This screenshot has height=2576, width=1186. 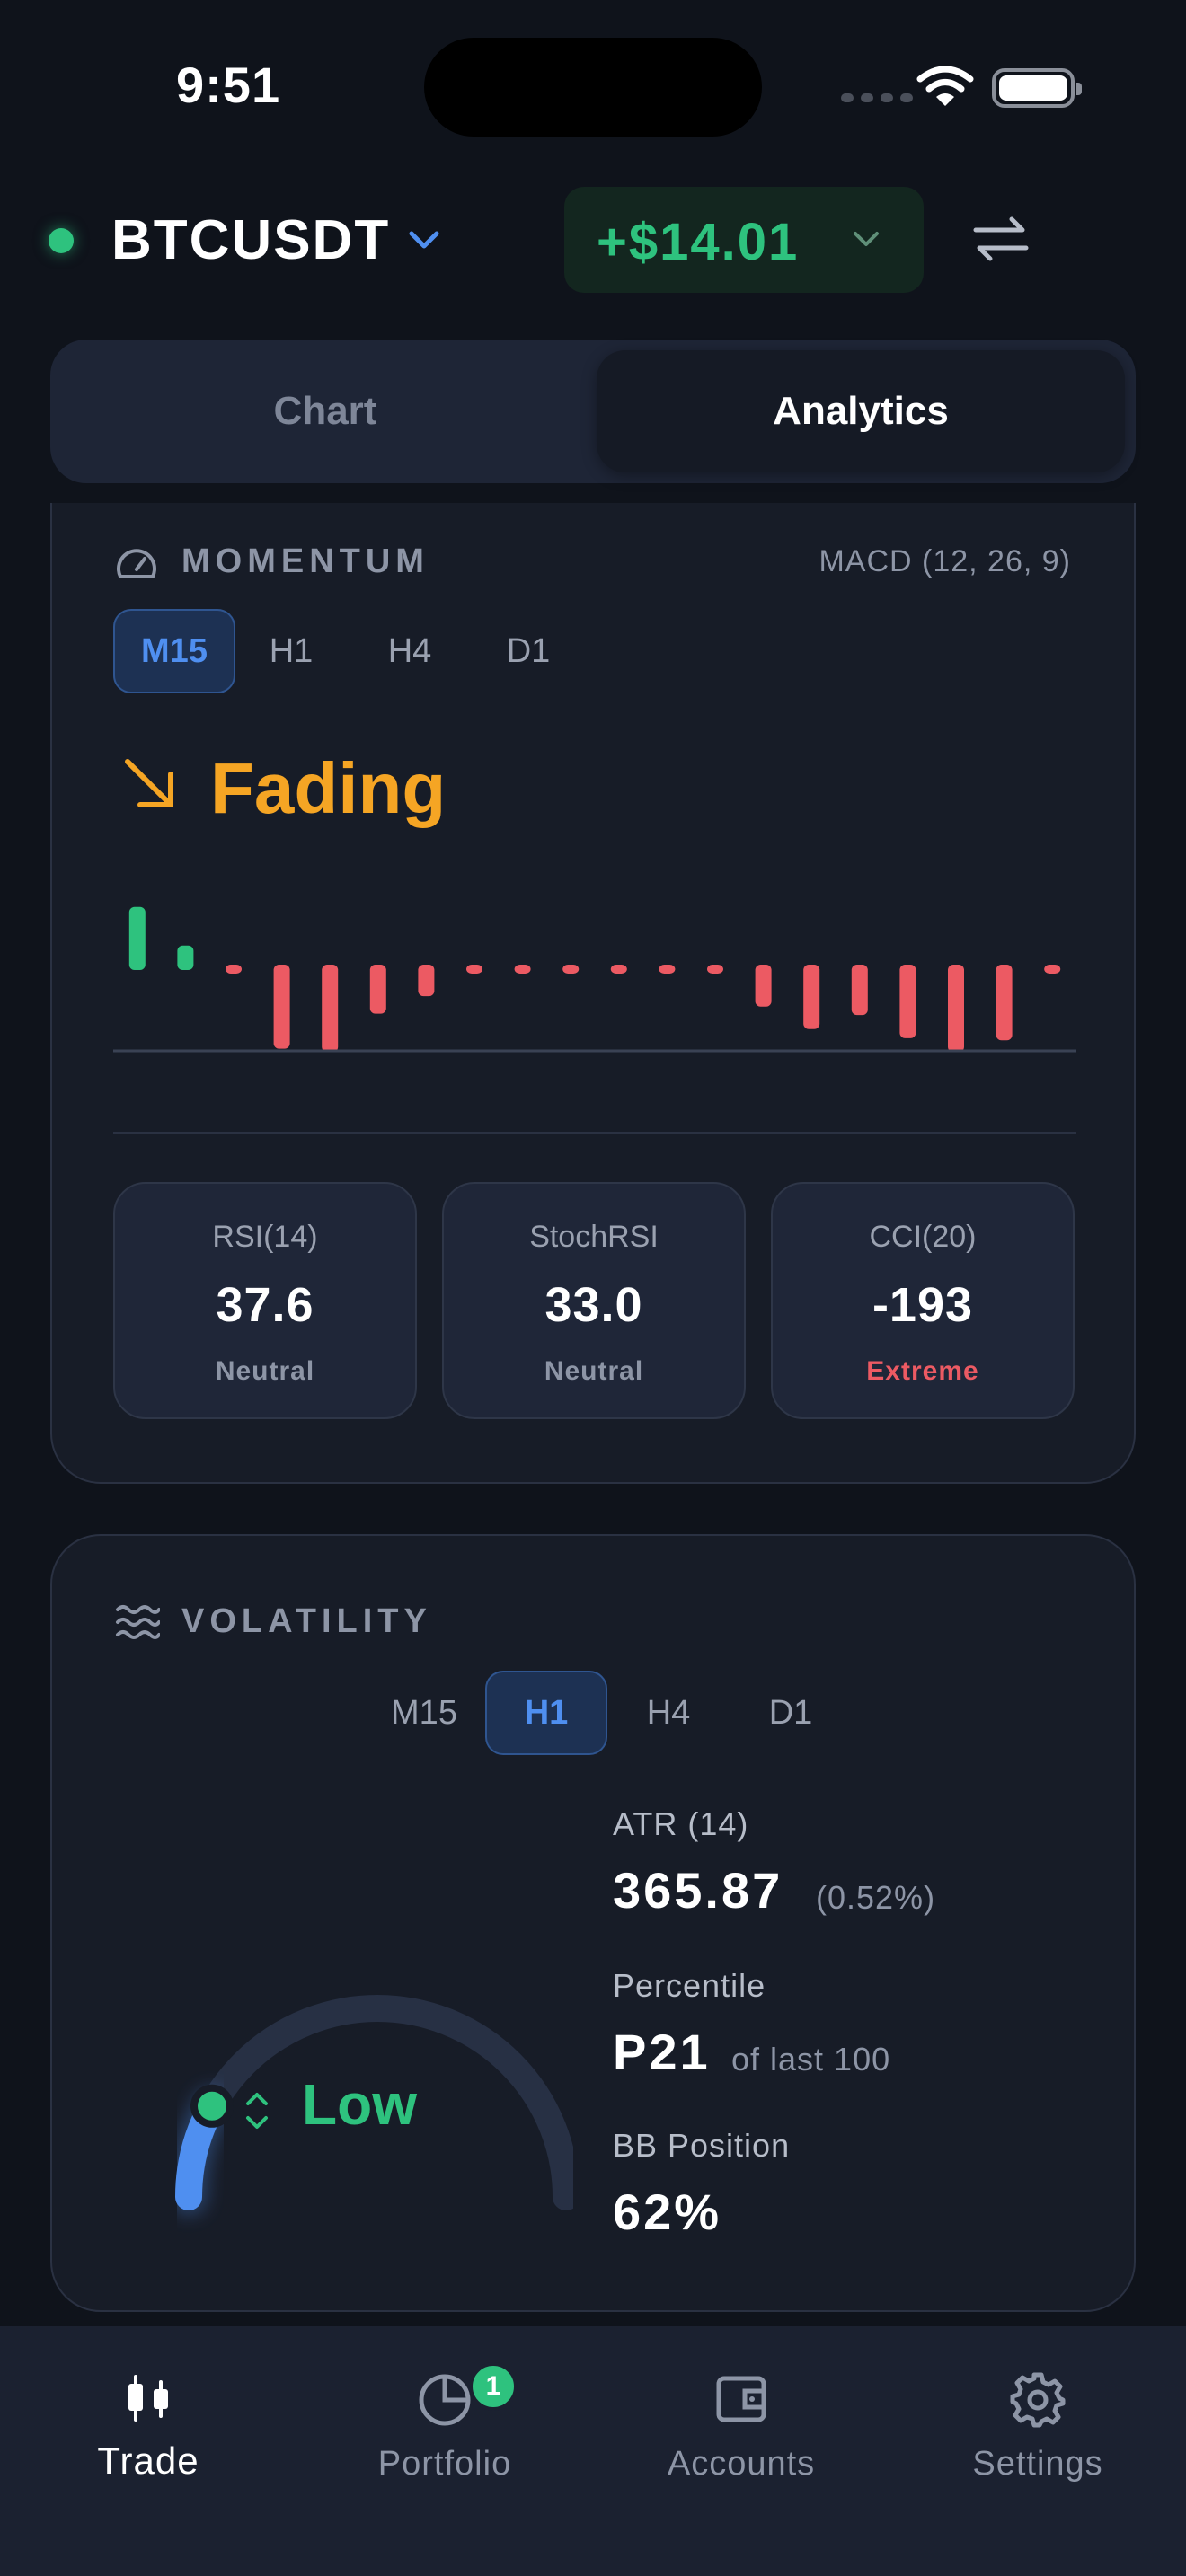 I want to click on stat-label: StochRSI, so click(x=594, y=1237).